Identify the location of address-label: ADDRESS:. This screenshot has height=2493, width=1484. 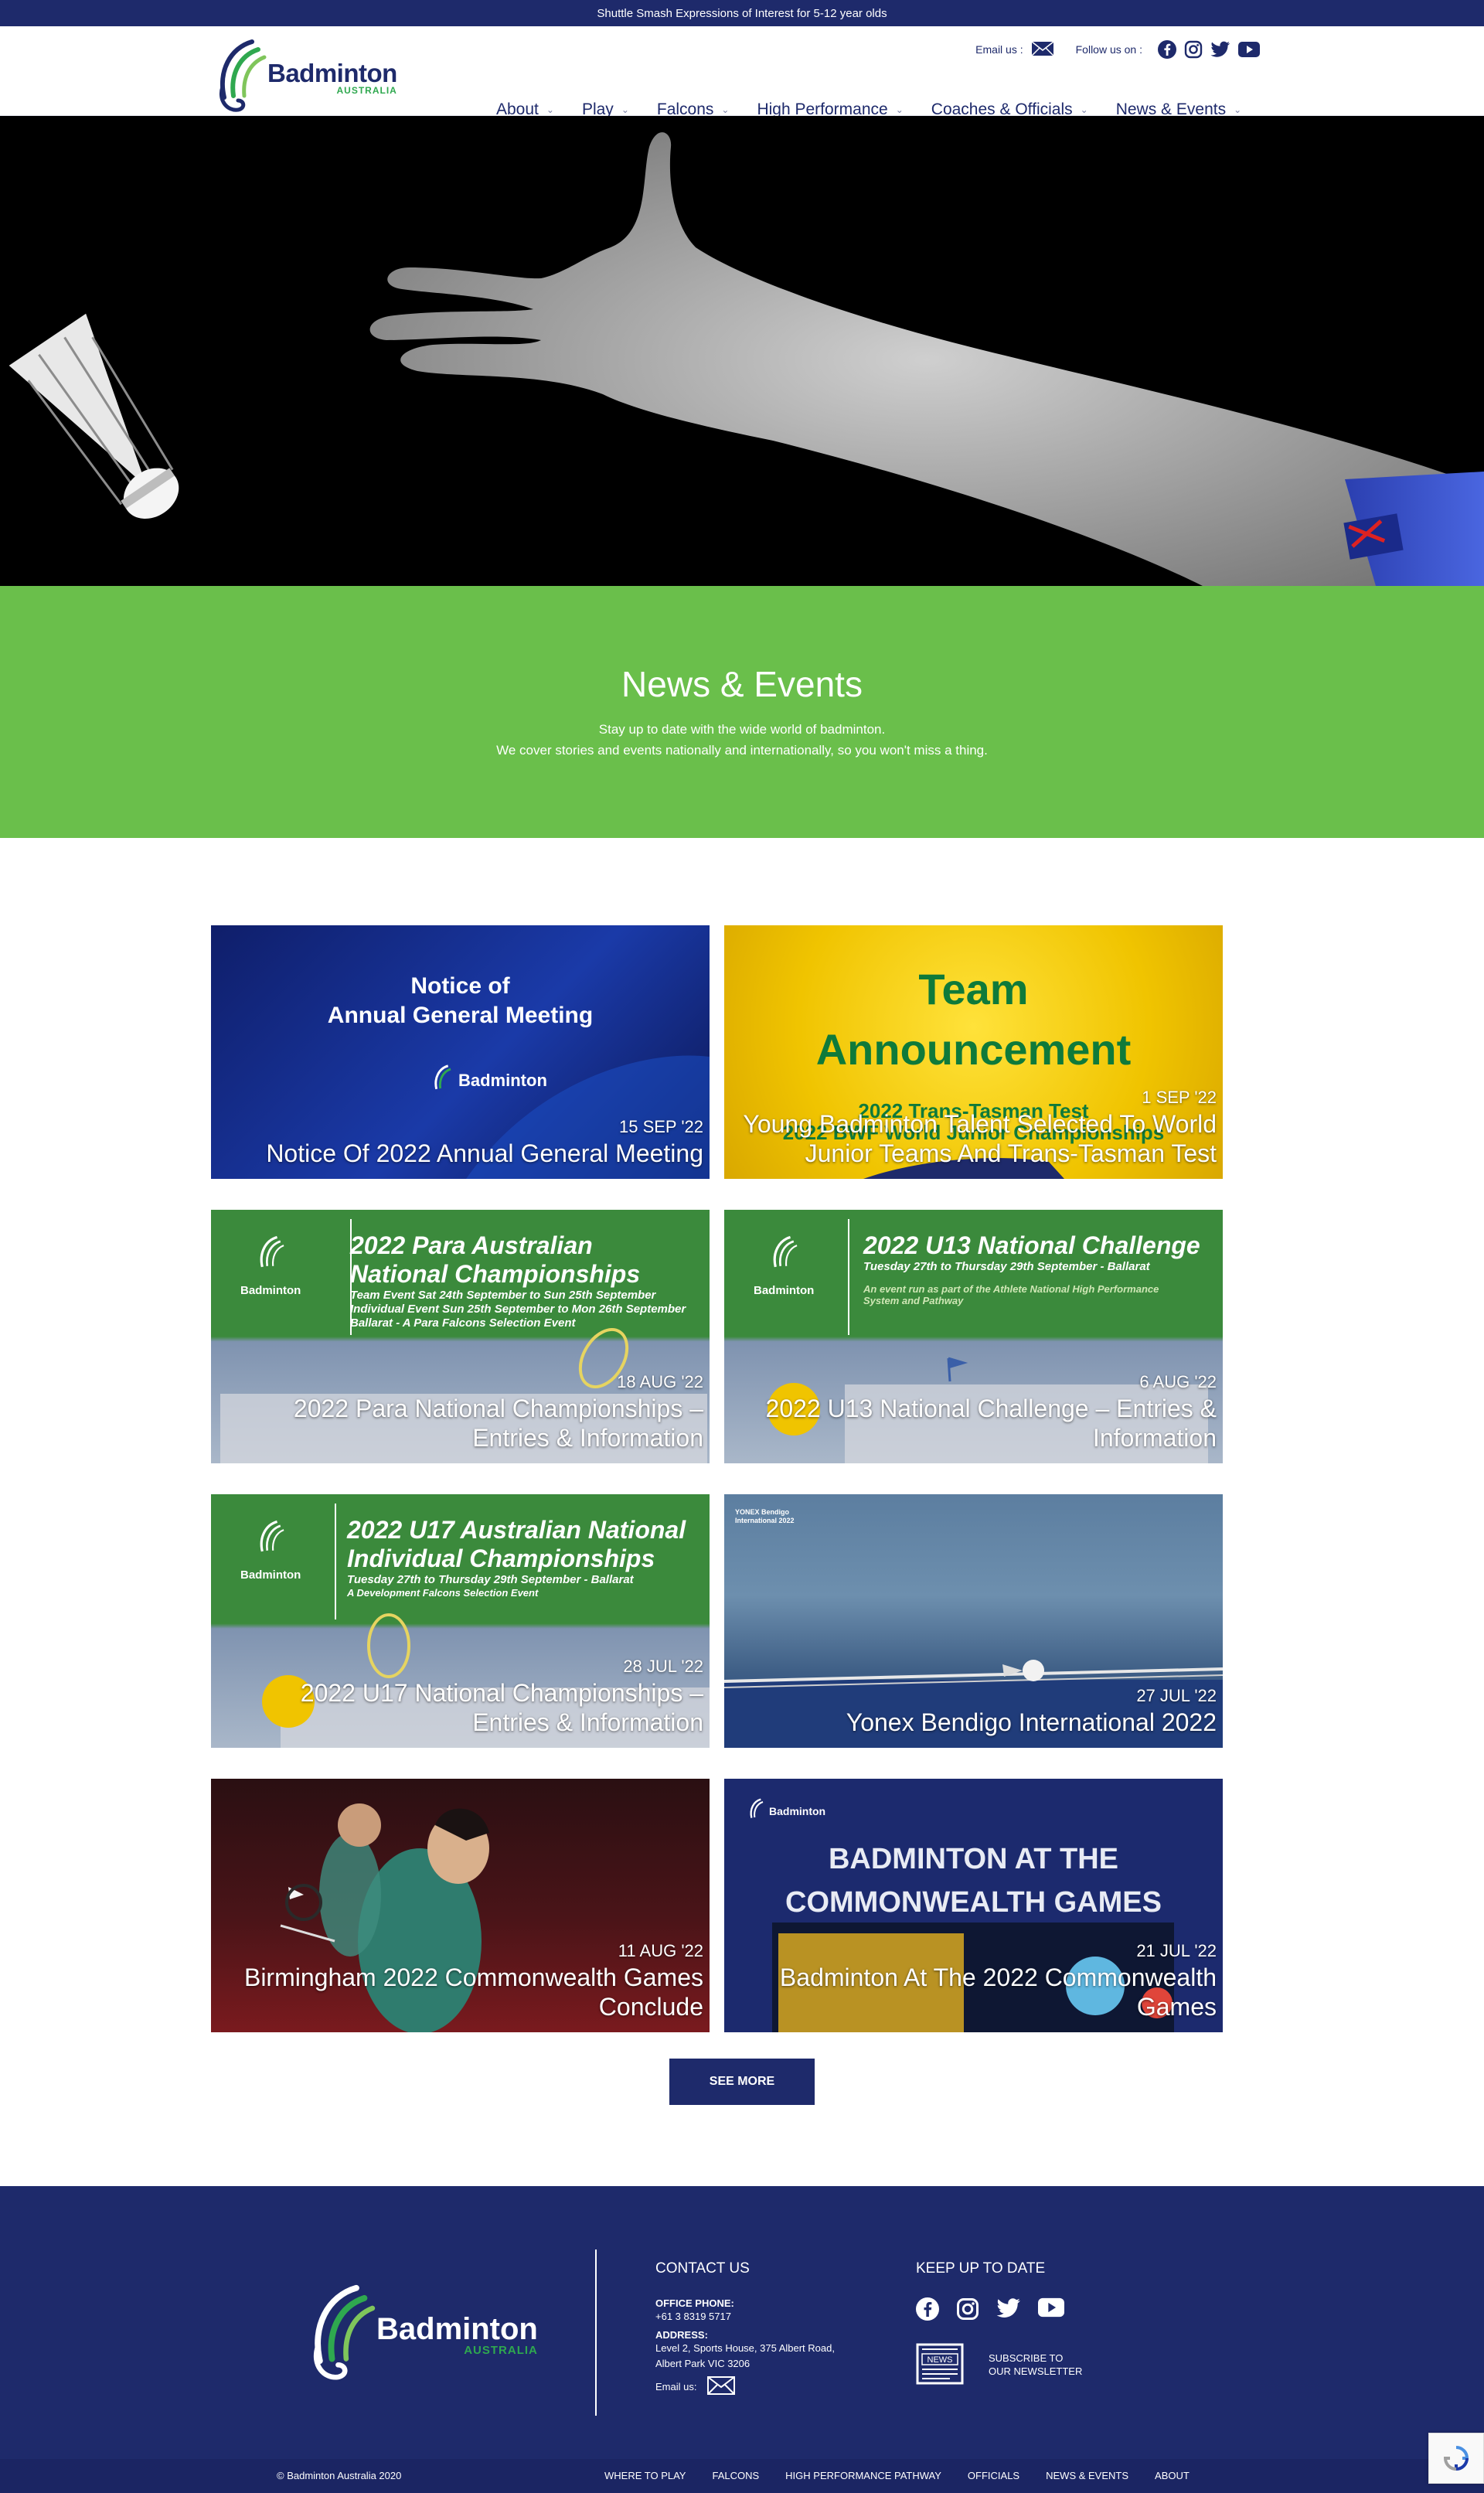
(681, 2335).